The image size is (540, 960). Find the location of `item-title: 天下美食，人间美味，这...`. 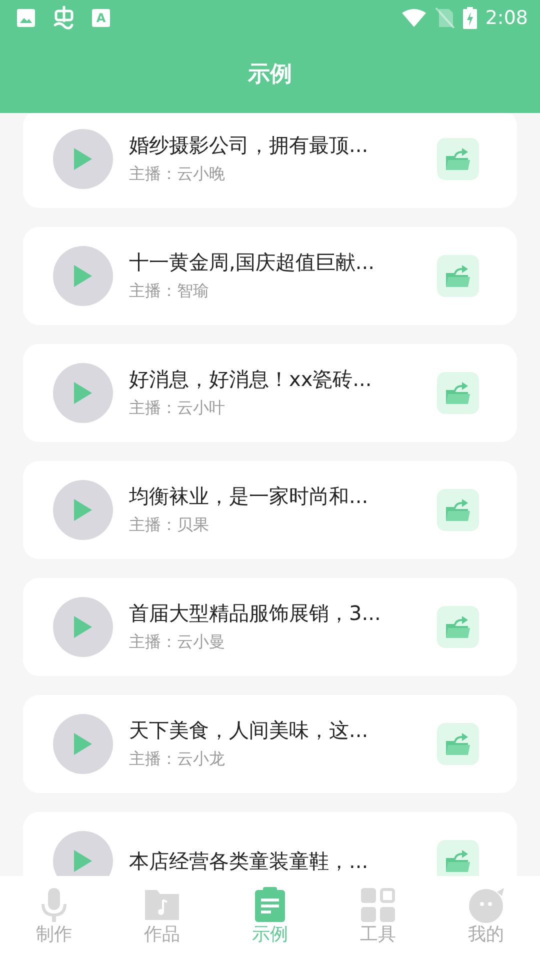

item-title: 天下美食，人间美味，这... is located at coordinates (249, 730).